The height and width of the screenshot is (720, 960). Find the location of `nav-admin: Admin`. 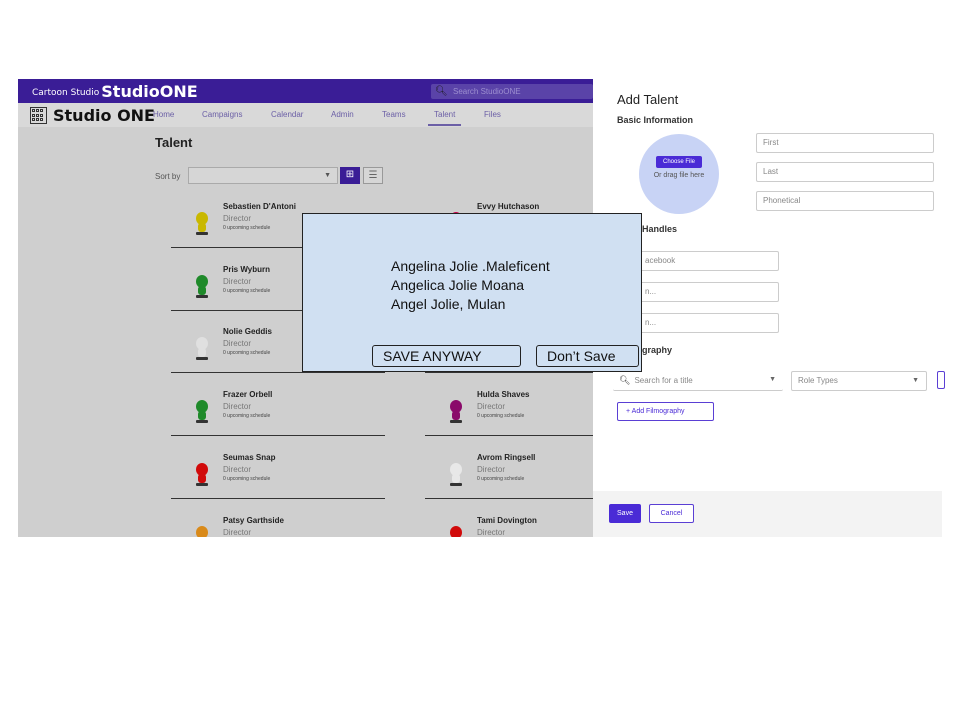

nav-admin: Admin is located at coordinates (342, 114).